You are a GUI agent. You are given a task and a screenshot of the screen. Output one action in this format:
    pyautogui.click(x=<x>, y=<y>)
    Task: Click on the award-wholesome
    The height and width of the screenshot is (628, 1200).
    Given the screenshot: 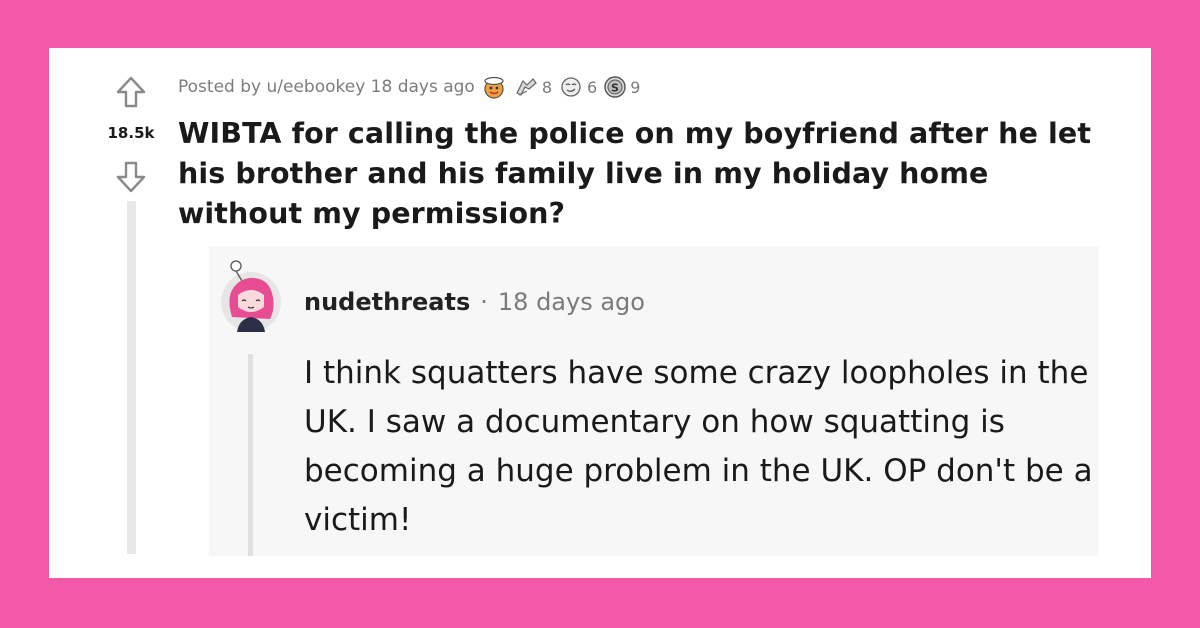 What is the action you would take?
    pyautogui.click(x=494, y=87)
    